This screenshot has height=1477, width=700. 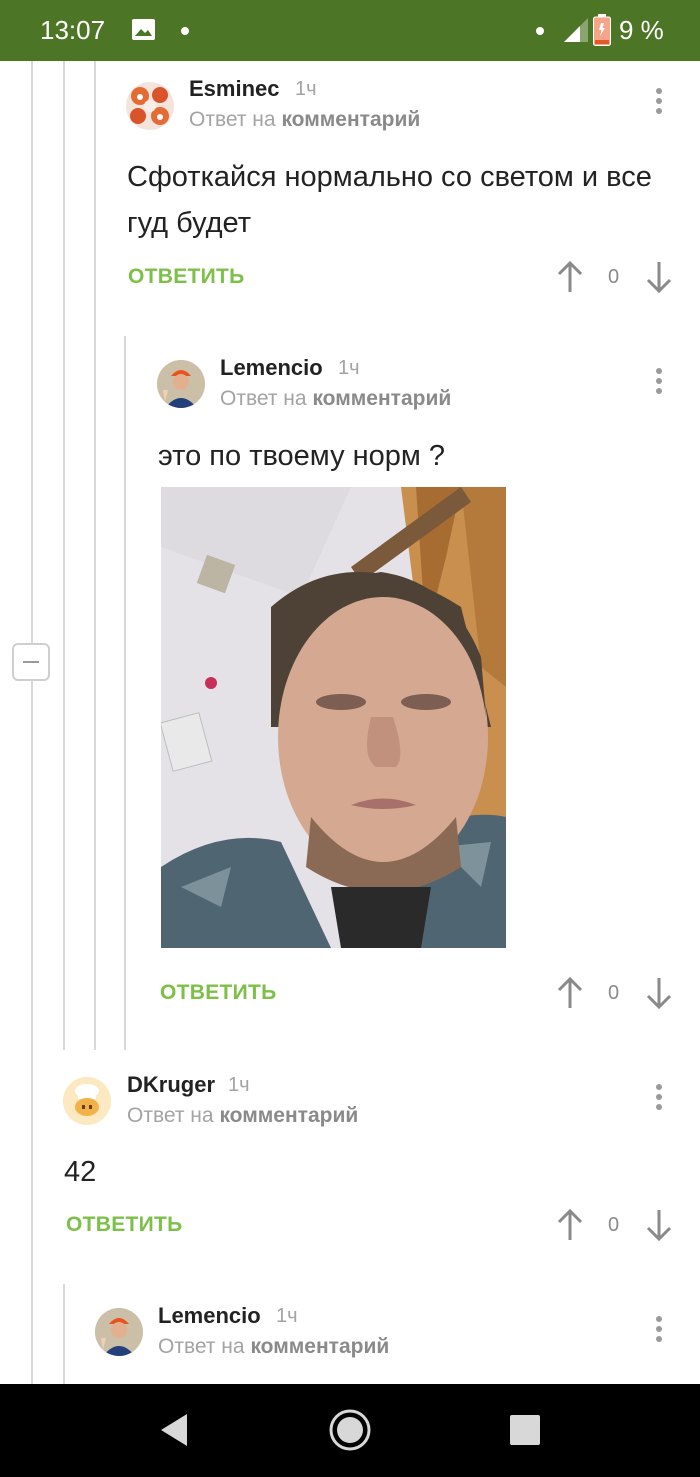 I want to click on collapse-thread-button, so click(x=31, y=662).